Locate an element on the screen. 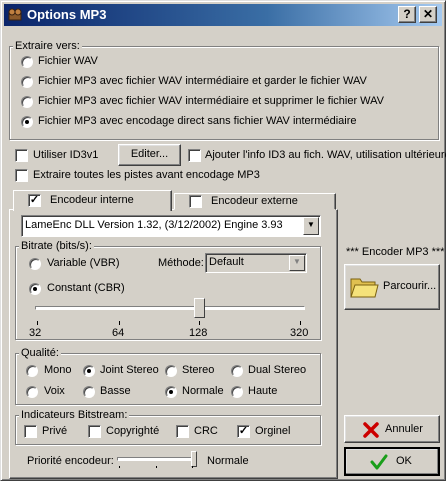  dual-stereo-radio is located at coordinates (237, 371).